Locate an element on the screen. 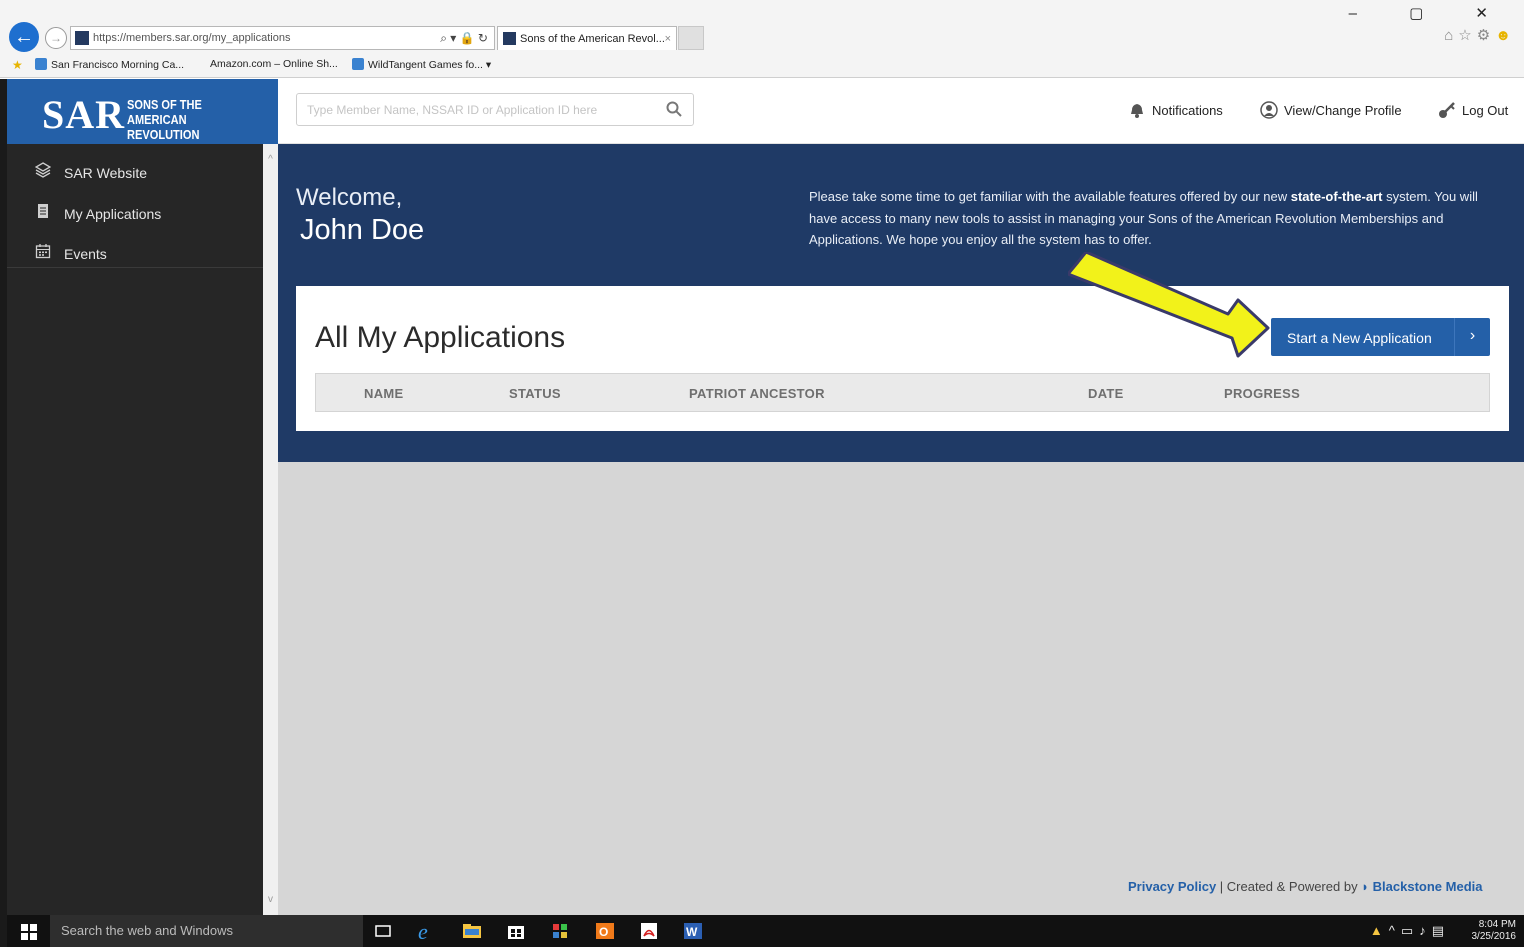 The image size is (1524, 947). game-app-icon is located at coordinates (561, 931).